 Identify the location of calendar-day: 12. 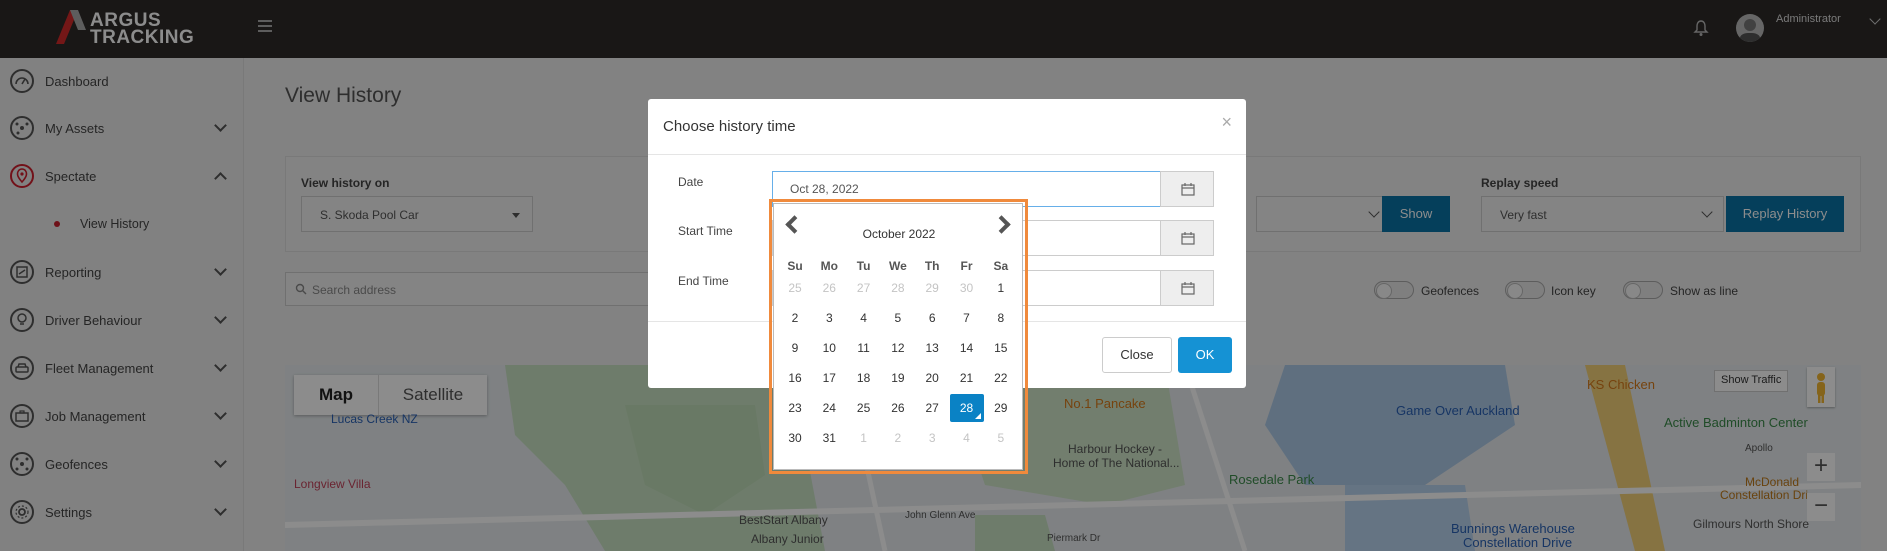
(898, 348).